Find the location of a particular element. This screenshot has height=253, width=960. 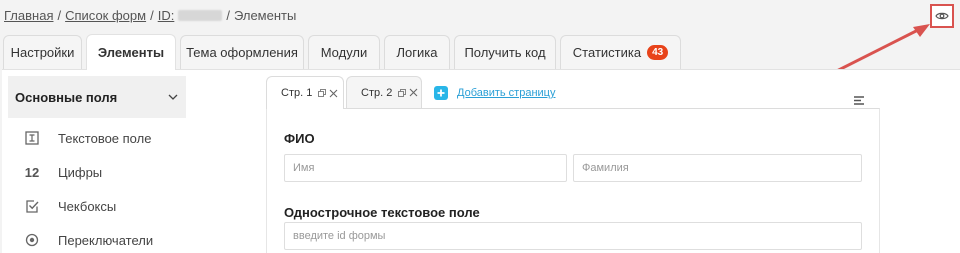

chevron-down-icon is located at coordinates (173, 97).